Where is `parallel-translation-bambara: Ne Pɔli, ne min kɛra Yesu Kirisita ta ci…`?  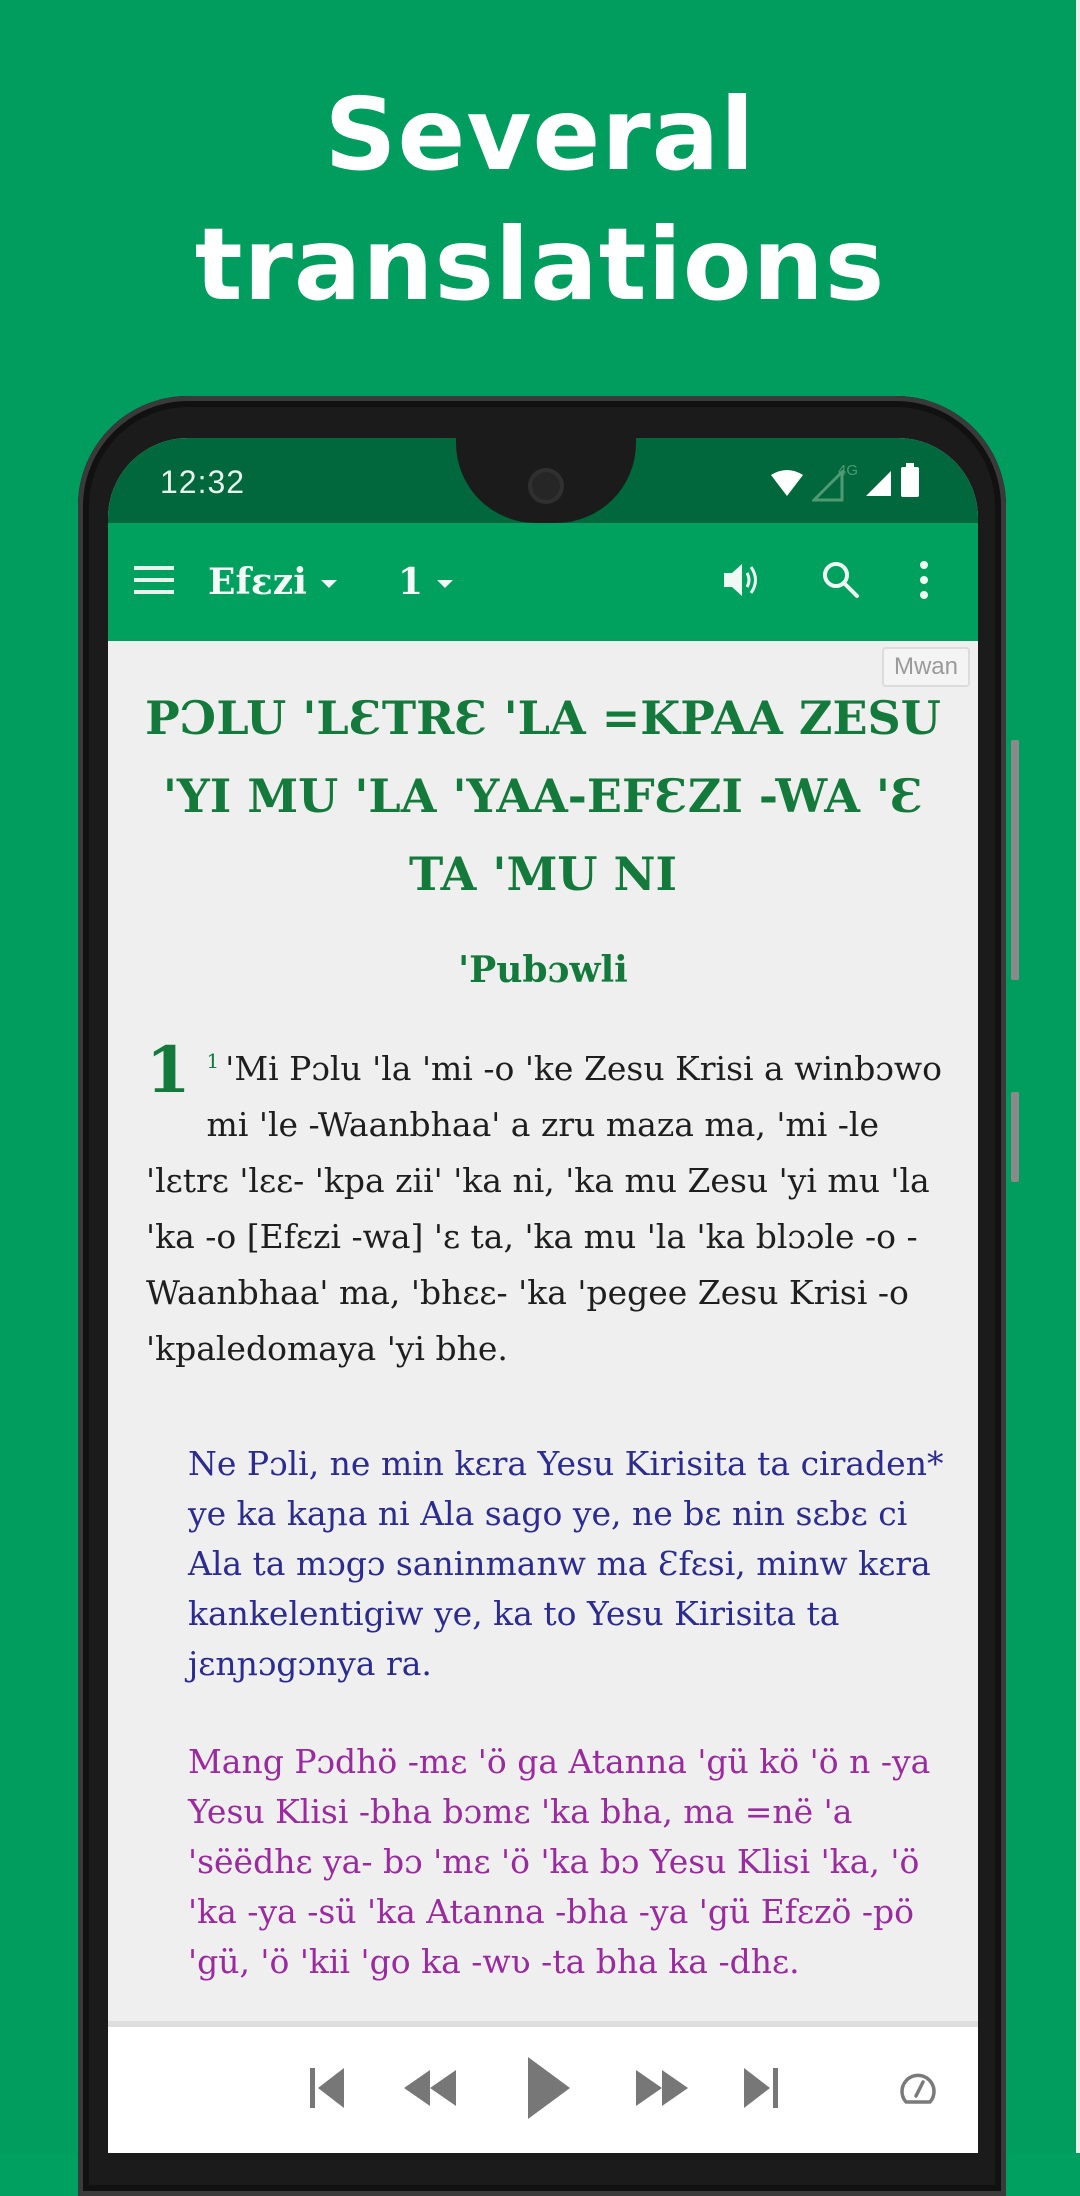
parallel-translation-bambara: Ne Pɔli, ne min kɛra Yesu Kirisita ta ci… is located at coordinates (568, 1564).